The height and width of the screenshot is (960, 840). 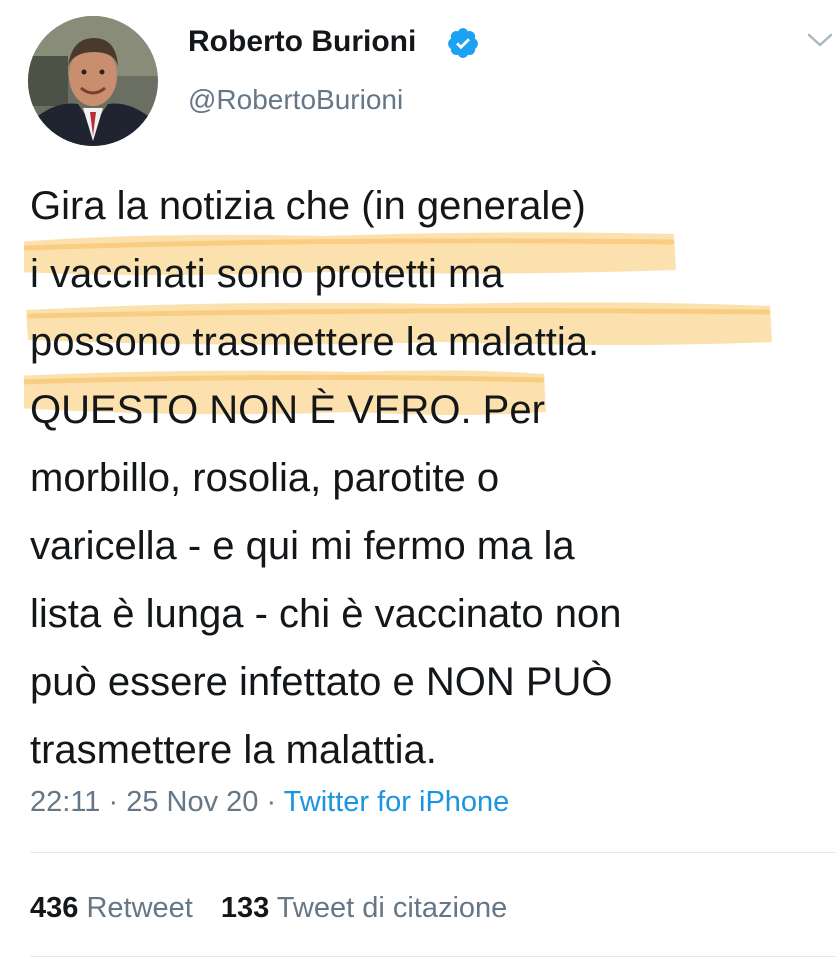 I want to click on quotes-label: Tweet di citazione, so click(x=392, y=908).